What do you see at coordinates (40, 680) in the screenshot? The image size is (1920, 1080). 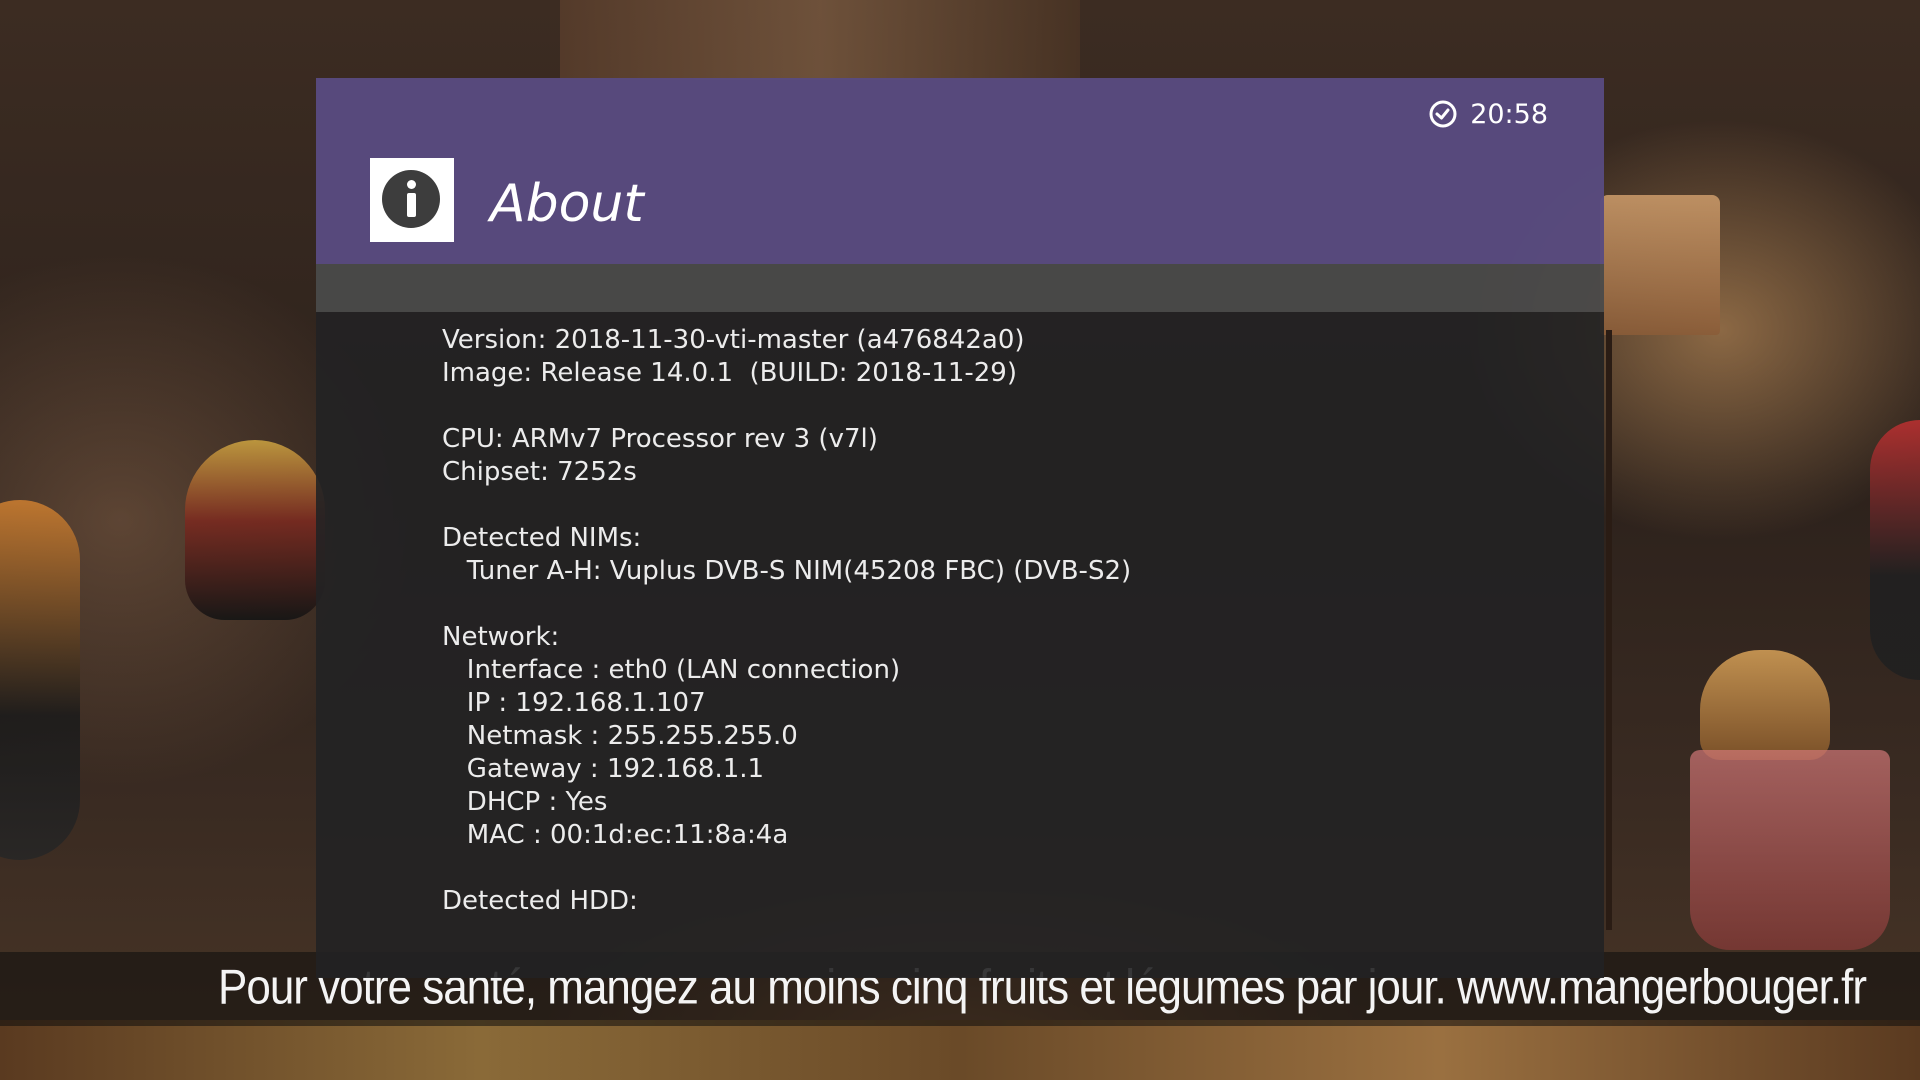 I see `background-figure-left` at bounding box center [40, 680].